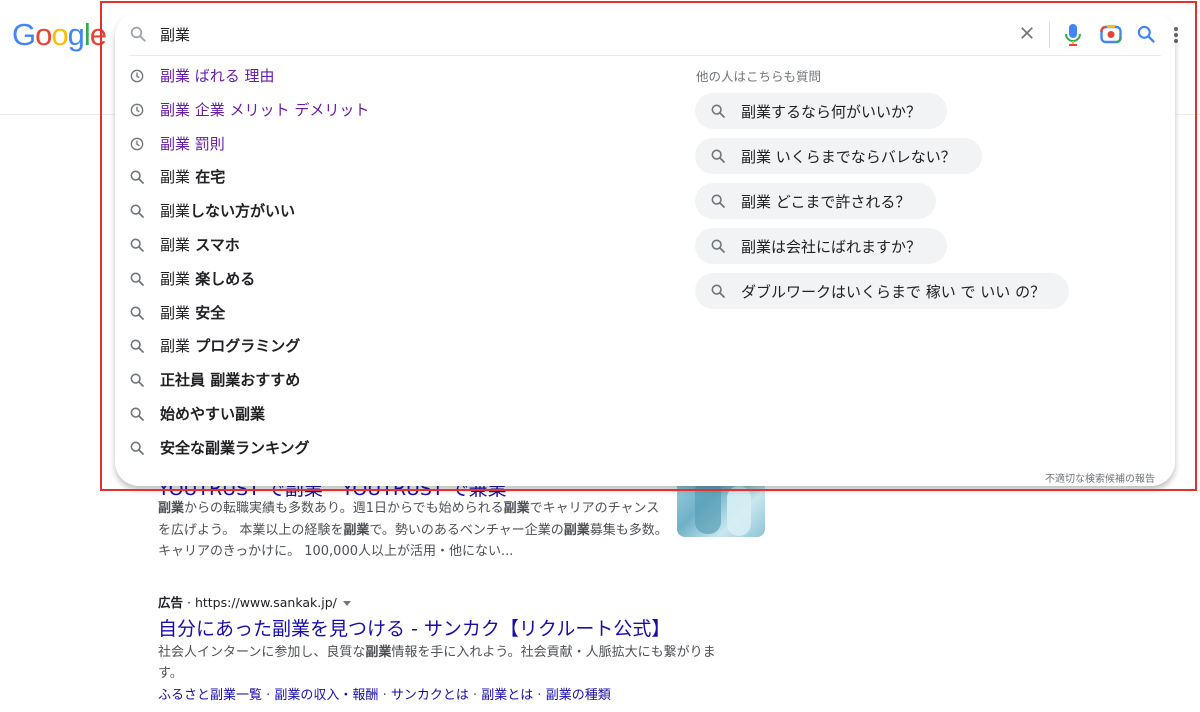  What do you see at coordinates (466, 530) in the screenshot?
I see `snippet-text: で。勢いのあるベンチャー企業の` at bounding box center [466, 530].